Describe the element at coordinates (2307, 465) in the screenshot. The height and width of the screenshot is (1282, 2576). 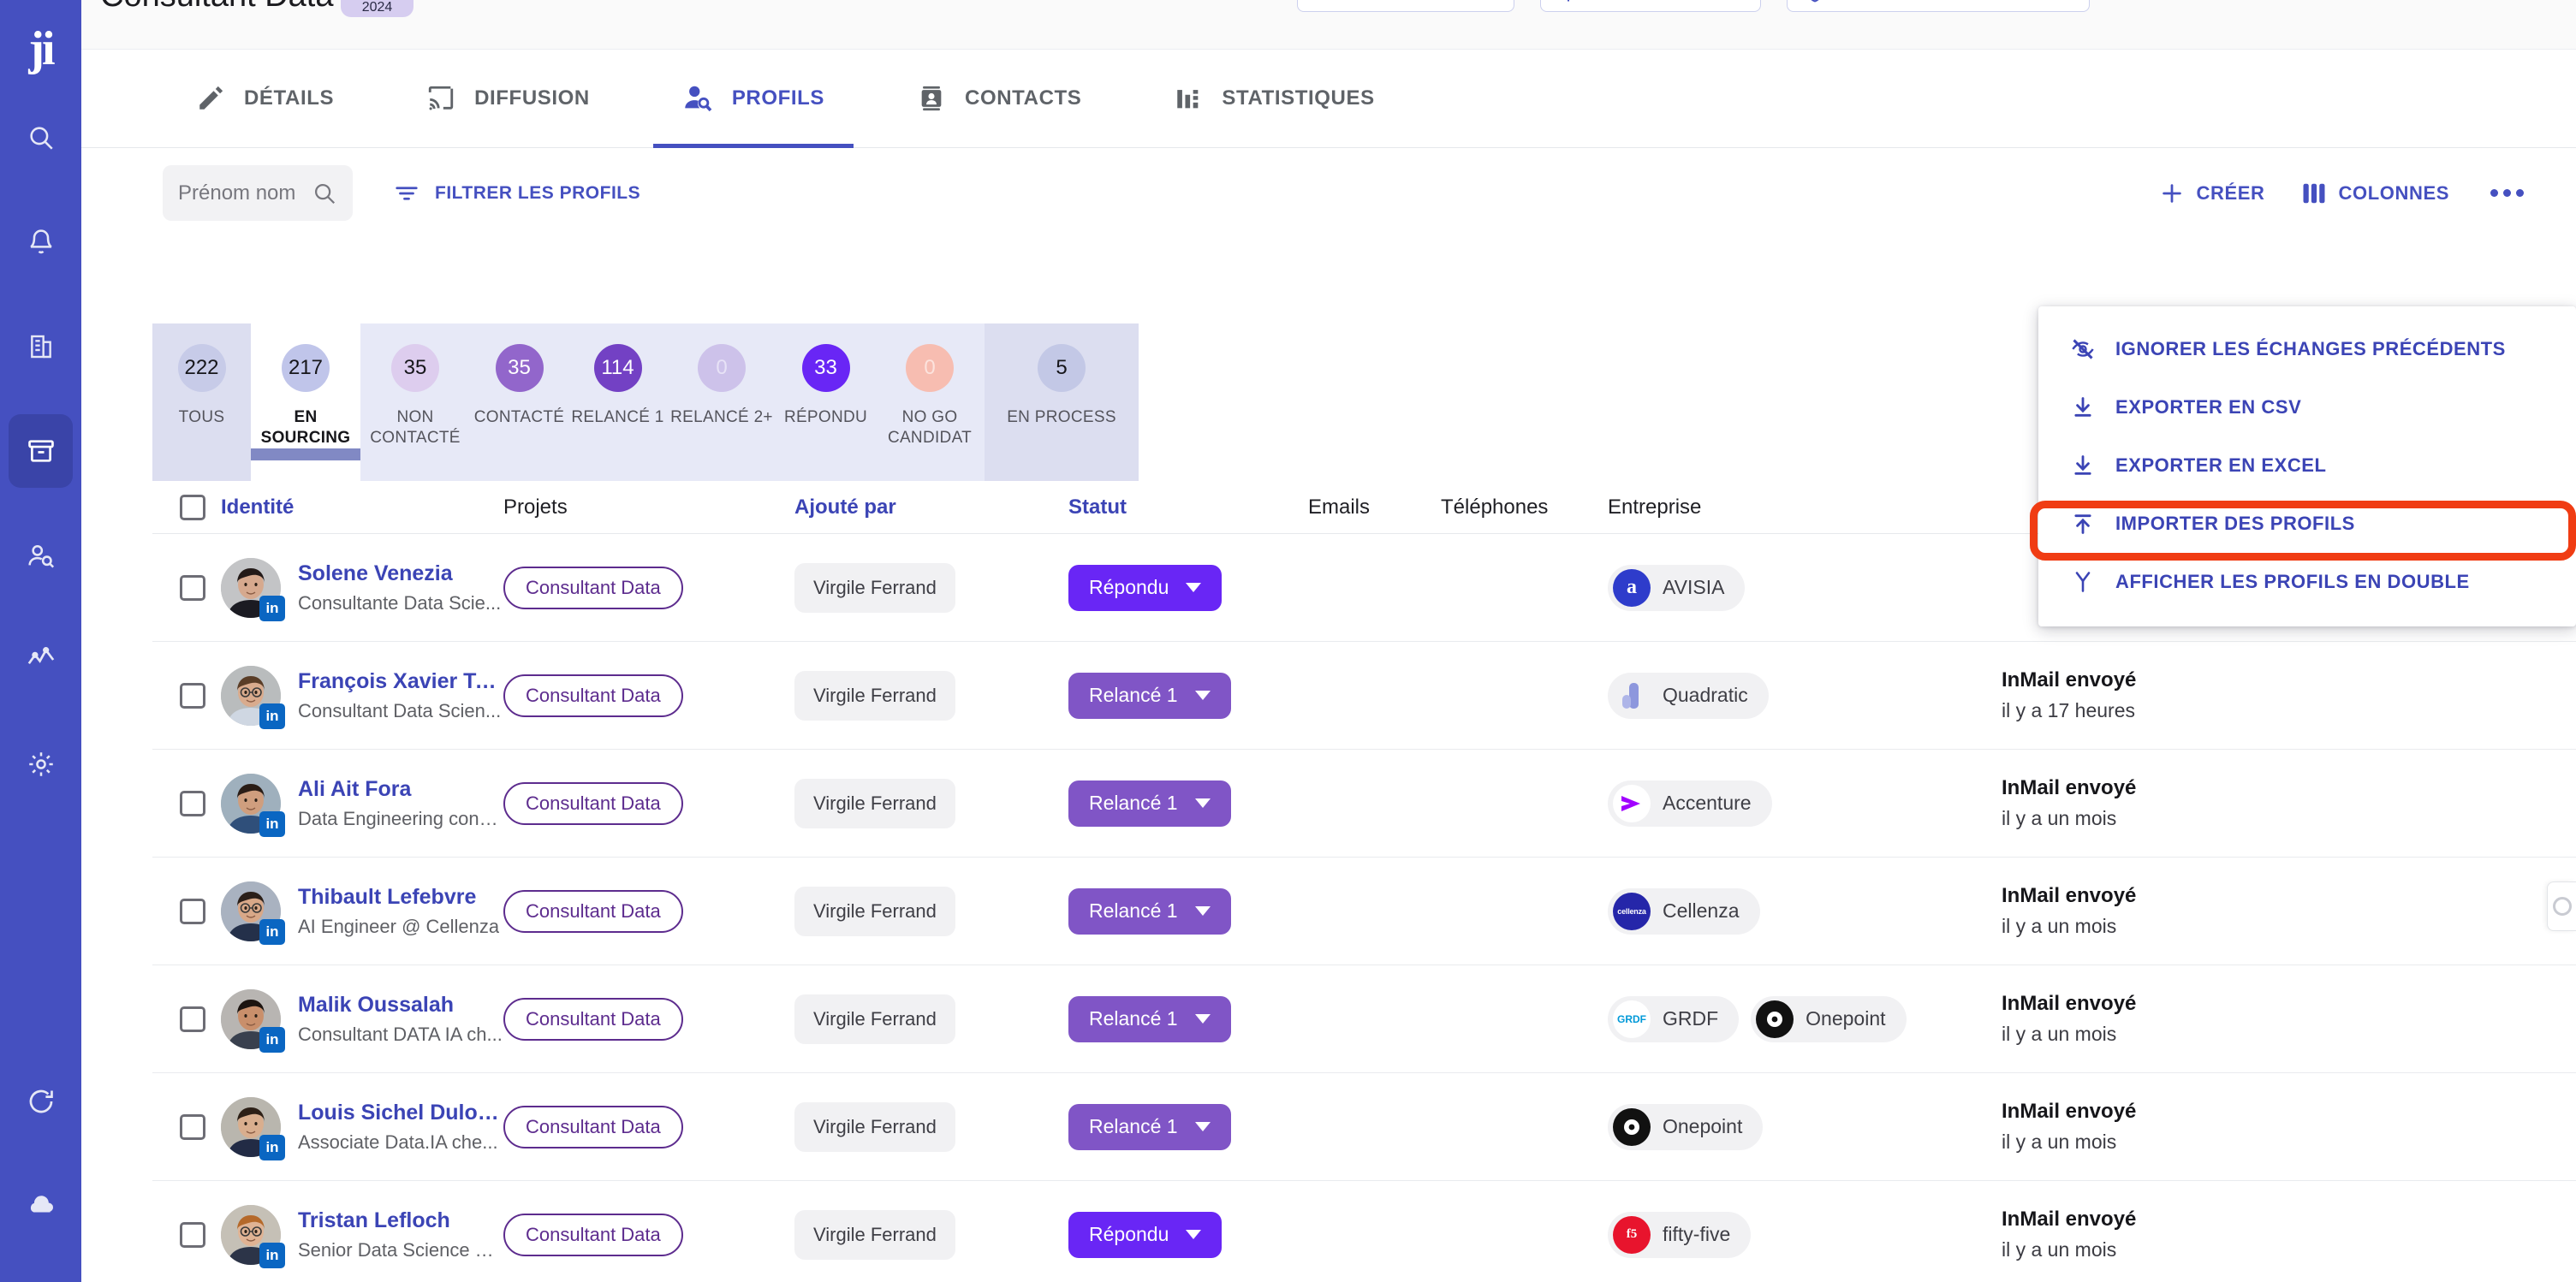
I see `menu-item-exporter-en-excel: EXPORTER EN EXCEL` at that location.